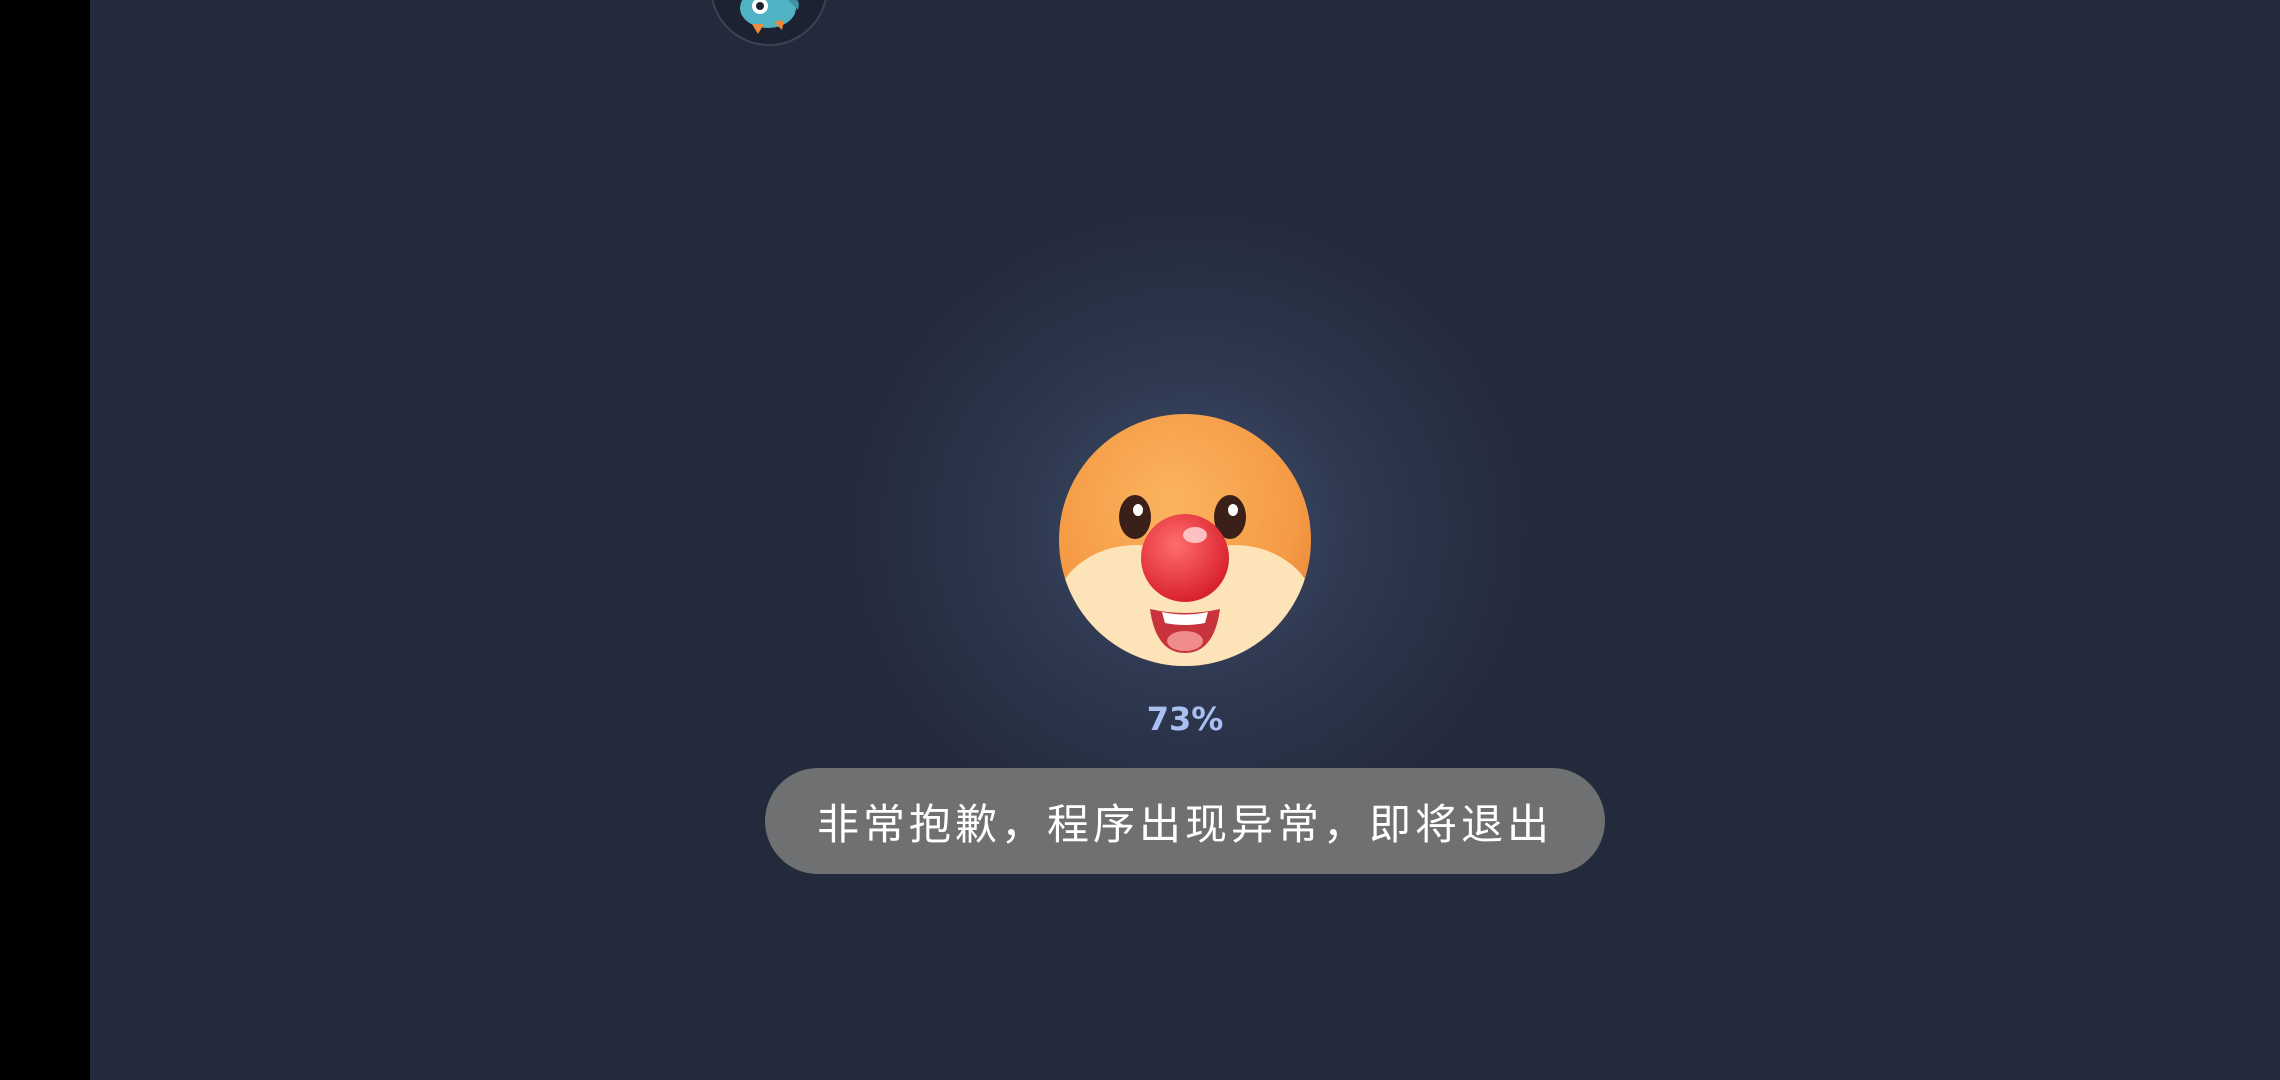  I want to click on bird-avatar-graphic, so click(769, 17).